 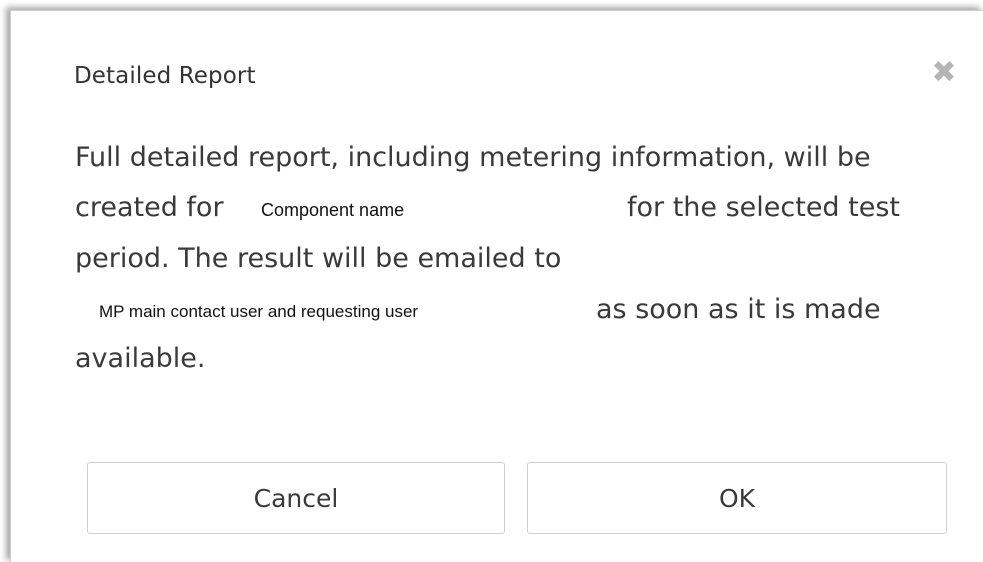 What do you see at coordinates (333, 210) in the screenshot?
I see `component-name-field: Component name` at bounding box center [333, 210].